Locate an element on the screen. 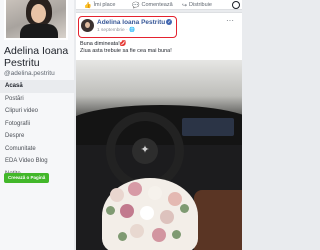 The width and height of the screenshot is (320, 250). nav-item-about: Despre is located at coordinates (37, 136).